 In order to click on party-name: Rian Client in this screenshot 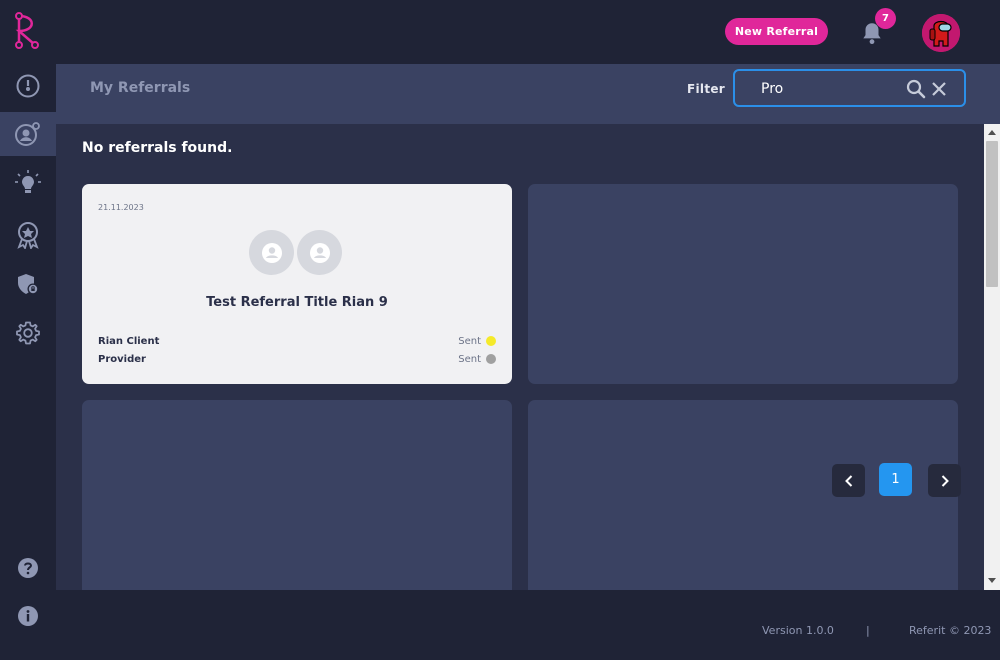, I will do `click(129, 341)`.